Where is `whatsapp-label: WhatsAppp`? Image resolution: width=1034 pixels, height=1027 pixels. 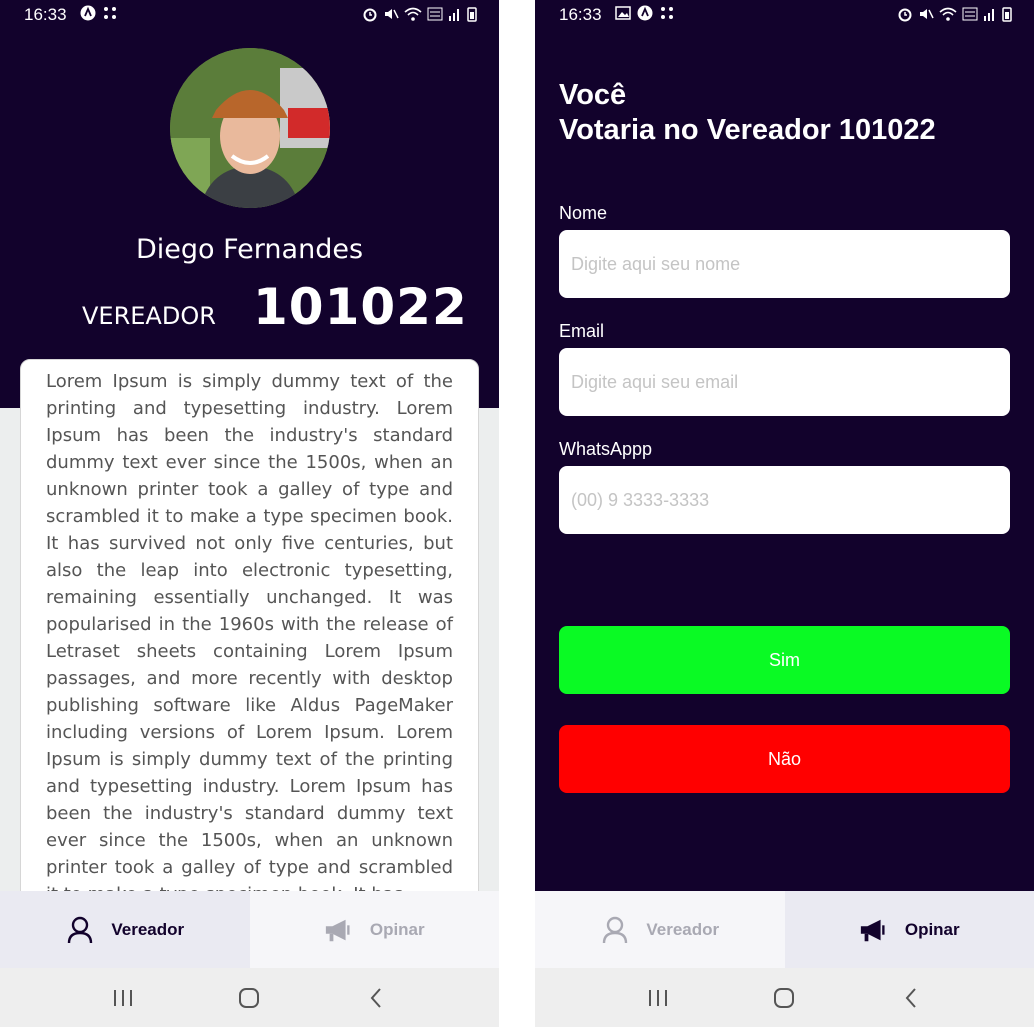 whatsapp-label: WhatsAppp is located at coordinates (606, 449).